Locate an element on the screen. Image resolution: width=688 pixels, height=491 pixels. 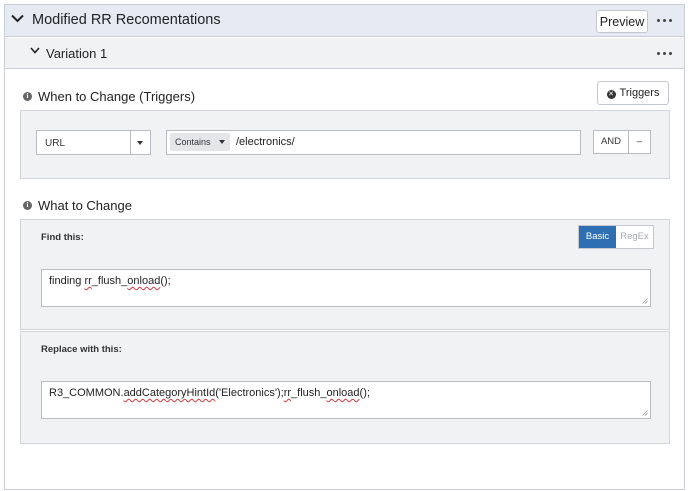
logic-button-group: AND – is located at coordinates (622, 142).